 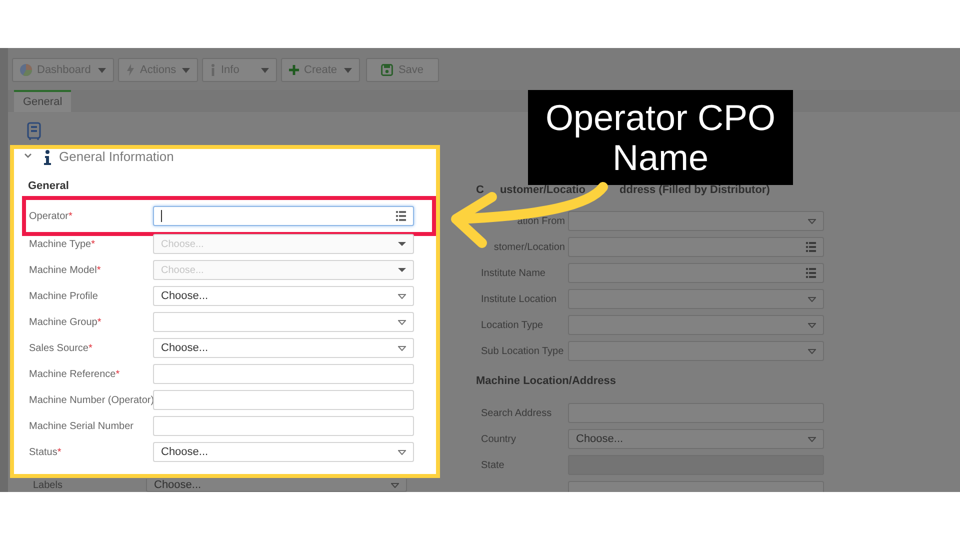 What do you see at coordinates (75, 375) in the screenshot?
I see `field-label: Machine Reference*` at bounding box center [75, 375].